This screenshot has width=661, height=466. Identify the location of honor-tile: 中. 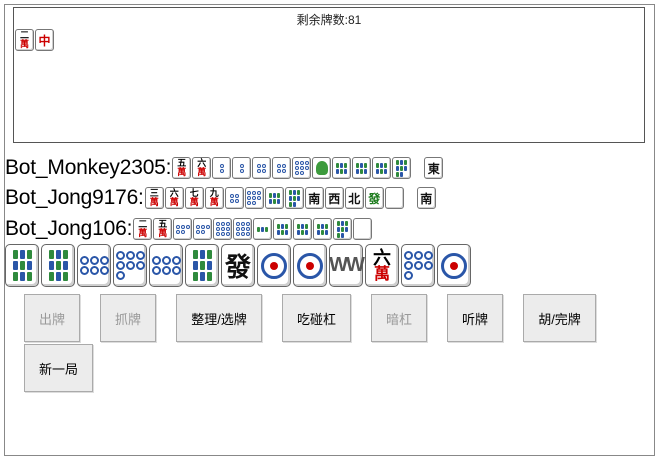
(44, 40).